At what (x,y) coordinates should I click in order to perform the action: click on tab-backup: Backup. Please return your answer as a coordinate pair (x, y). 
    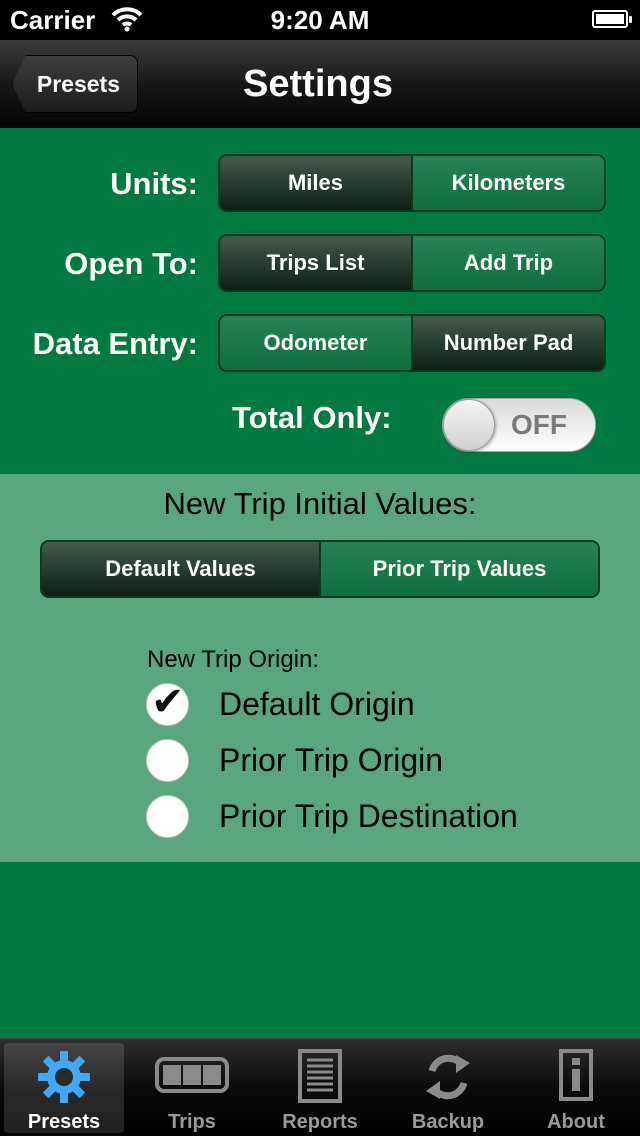
    Looking at the image, I should click on (448, 1087).